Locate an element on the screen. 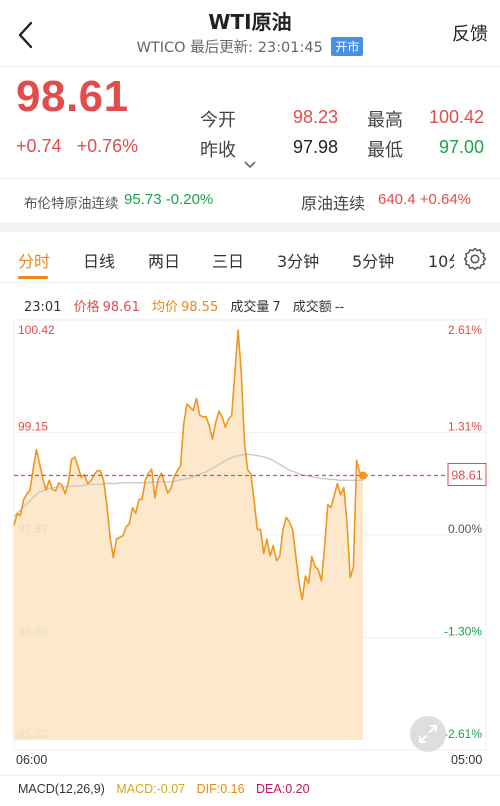 This screenshot has width=500, height=806. tab-10min: 10分 is located at coordinates (441, 260).